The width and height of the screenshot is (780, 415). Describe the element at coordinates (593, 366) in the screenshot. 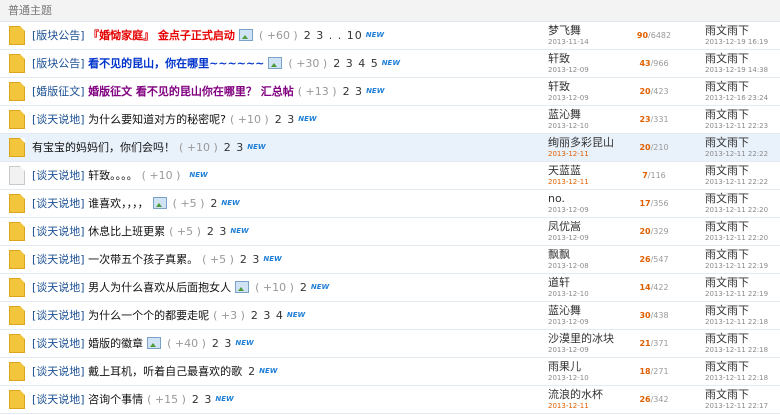

I see `author-link: 雨果儿` at that location.